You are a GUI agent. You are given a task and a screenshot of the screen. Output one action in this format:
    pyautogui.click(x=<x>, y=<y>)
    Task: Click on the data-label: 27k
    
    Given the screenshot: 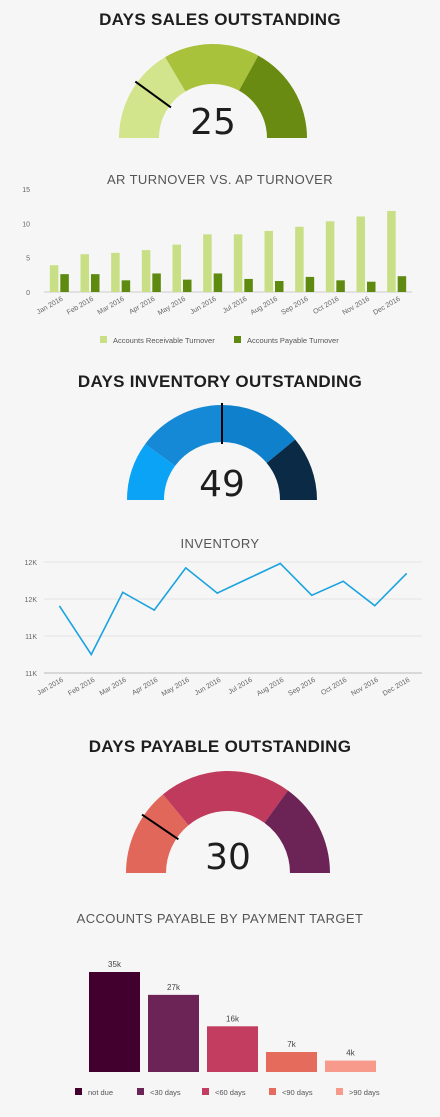 What is the action you would take?
    pyautogui.click(x=174, y=987)
    